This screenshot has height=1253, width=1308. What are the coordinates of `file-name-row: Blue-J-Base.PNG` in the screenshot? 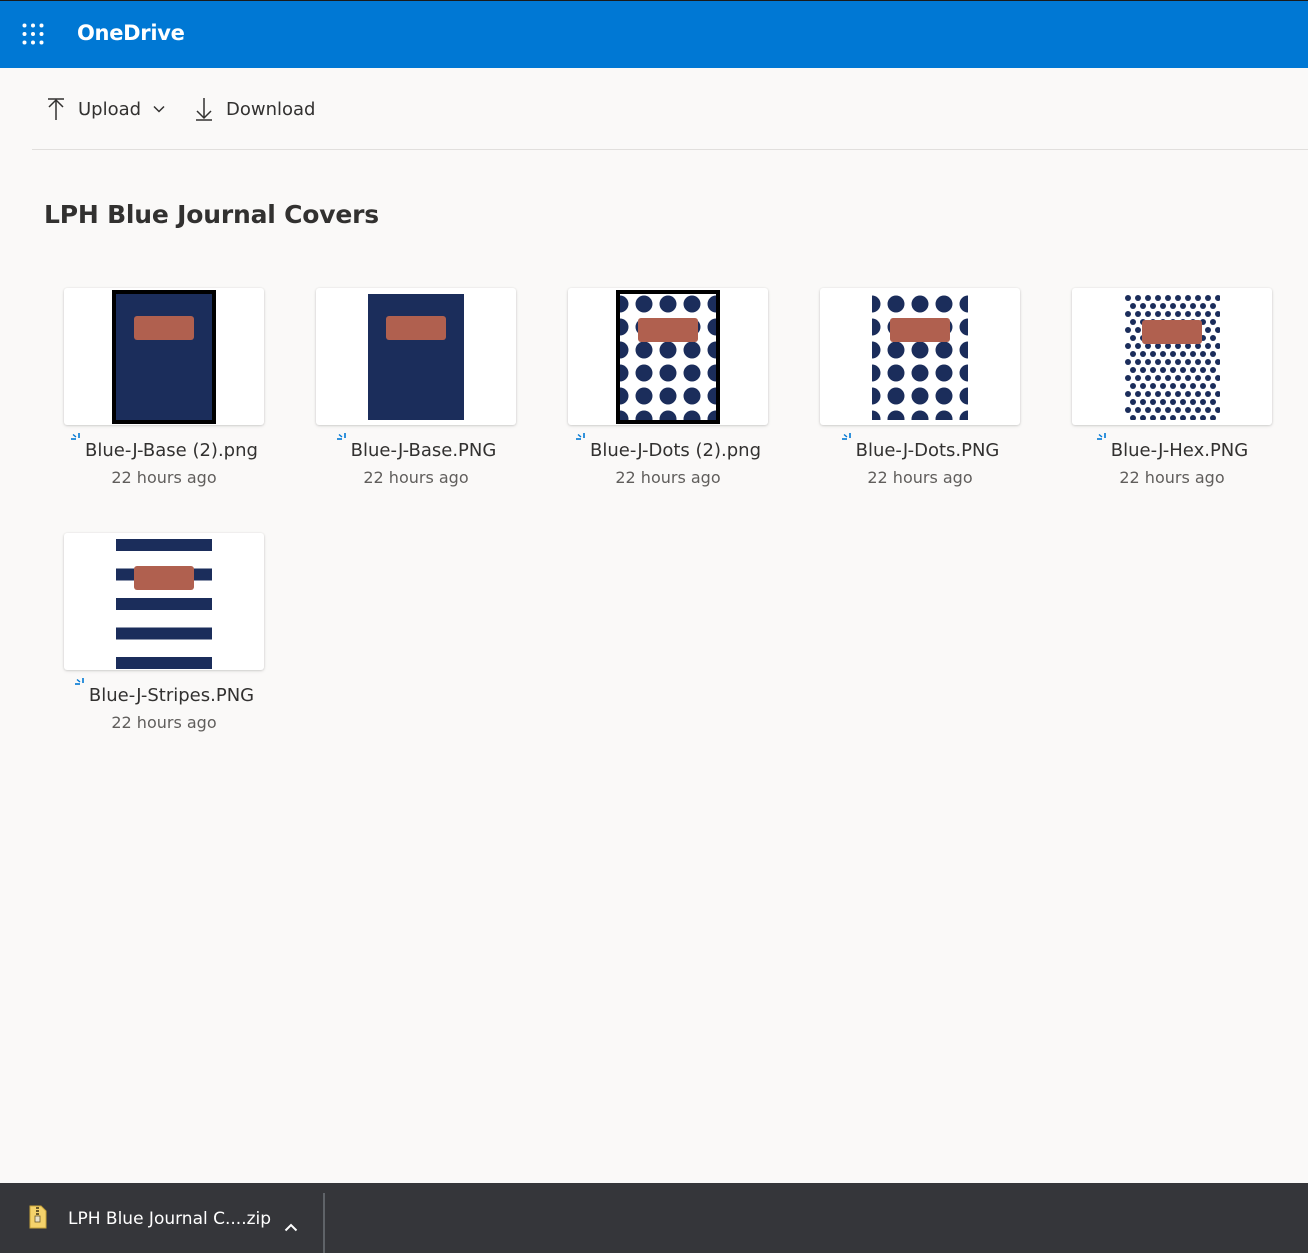 It's located at (416, 447).